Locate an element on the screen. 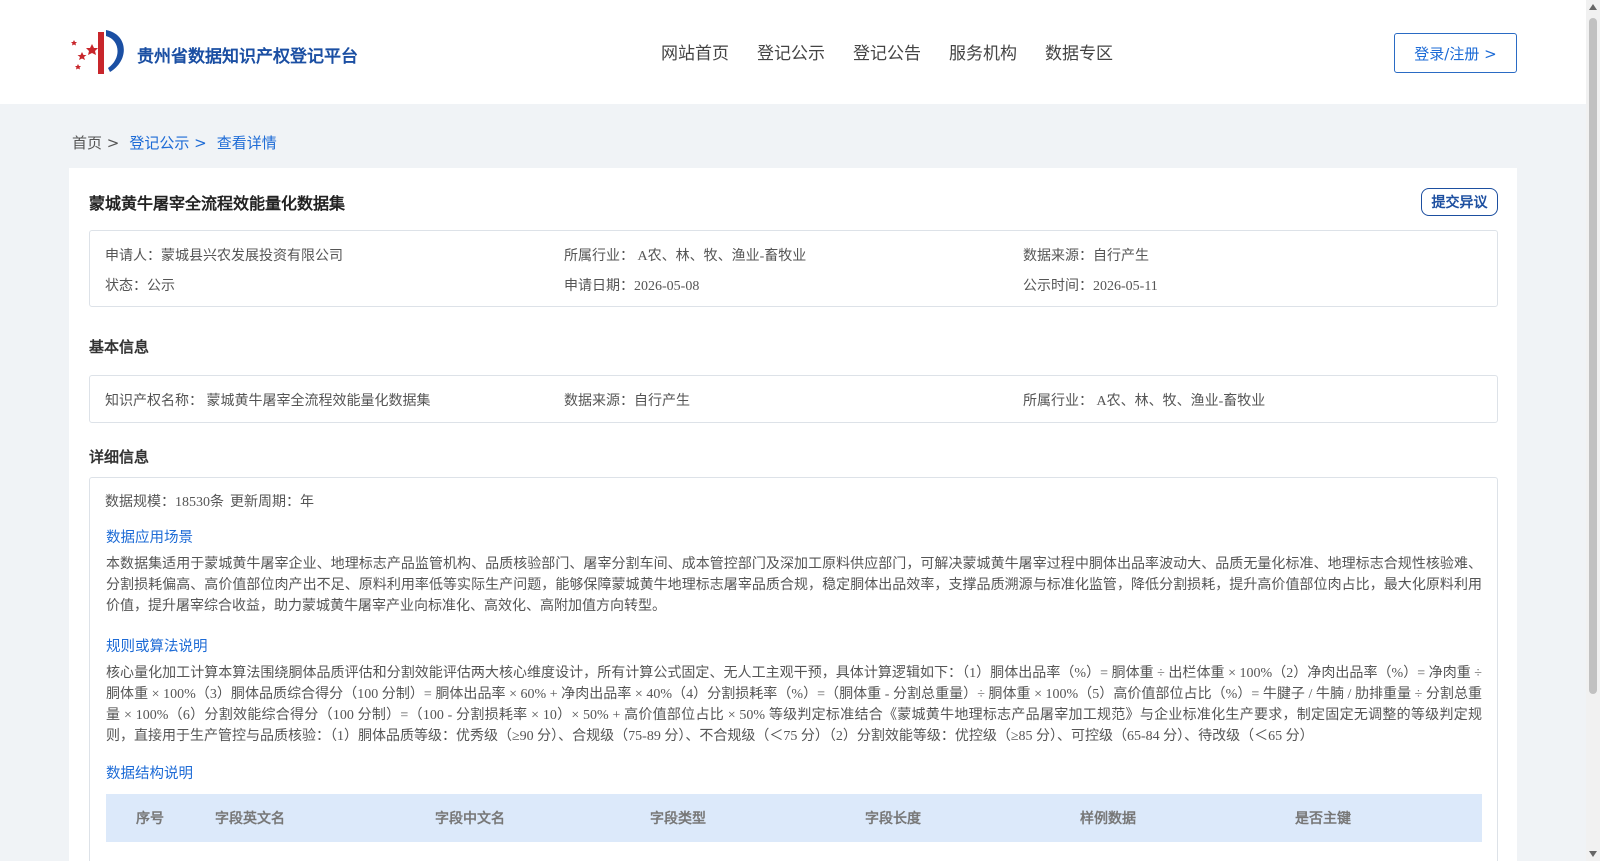 Image resolution: width=1600 pixels, height=861 pixels. submit-objection-button: 提交异议 is located at coordinates (1459, 202).